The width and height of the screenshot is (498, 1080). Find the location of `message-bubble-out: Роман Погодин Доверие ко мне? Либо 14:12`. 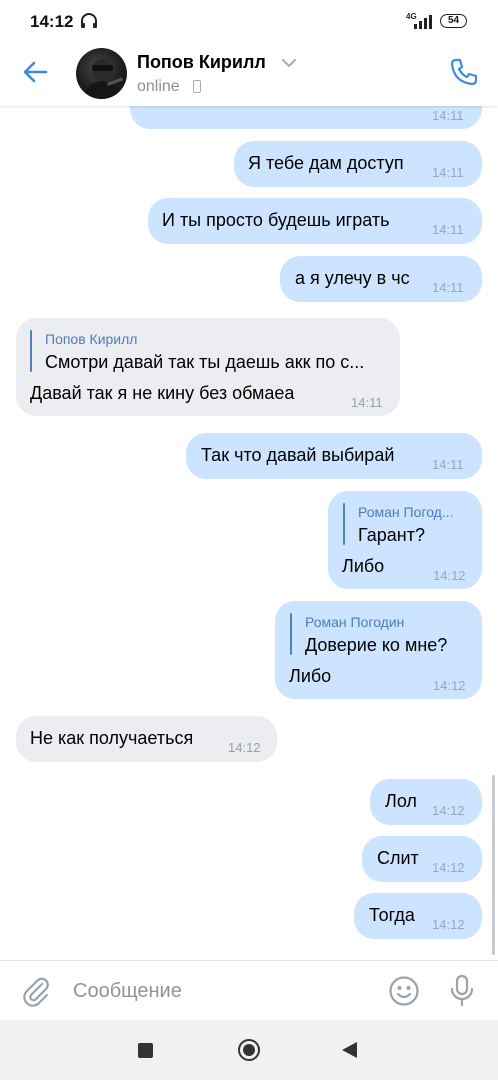

message-bubble-out: Роман Погодин Доверие ко мне? Либо 14:12 is located at coordinates (378, 650).